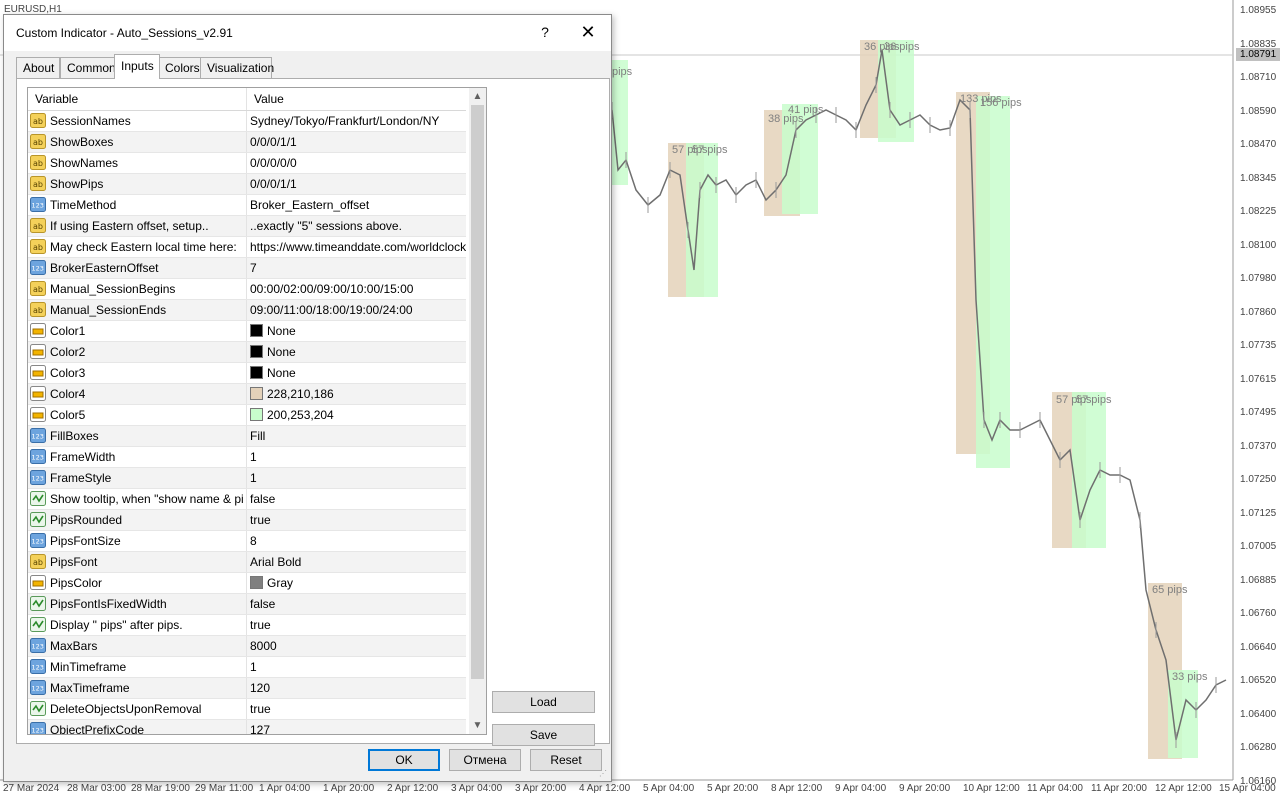 This screenshot has width=1280, height=800. Describe the element at coordinates (543, 735) in the screenshot. I see `save-button: Save` at that location.